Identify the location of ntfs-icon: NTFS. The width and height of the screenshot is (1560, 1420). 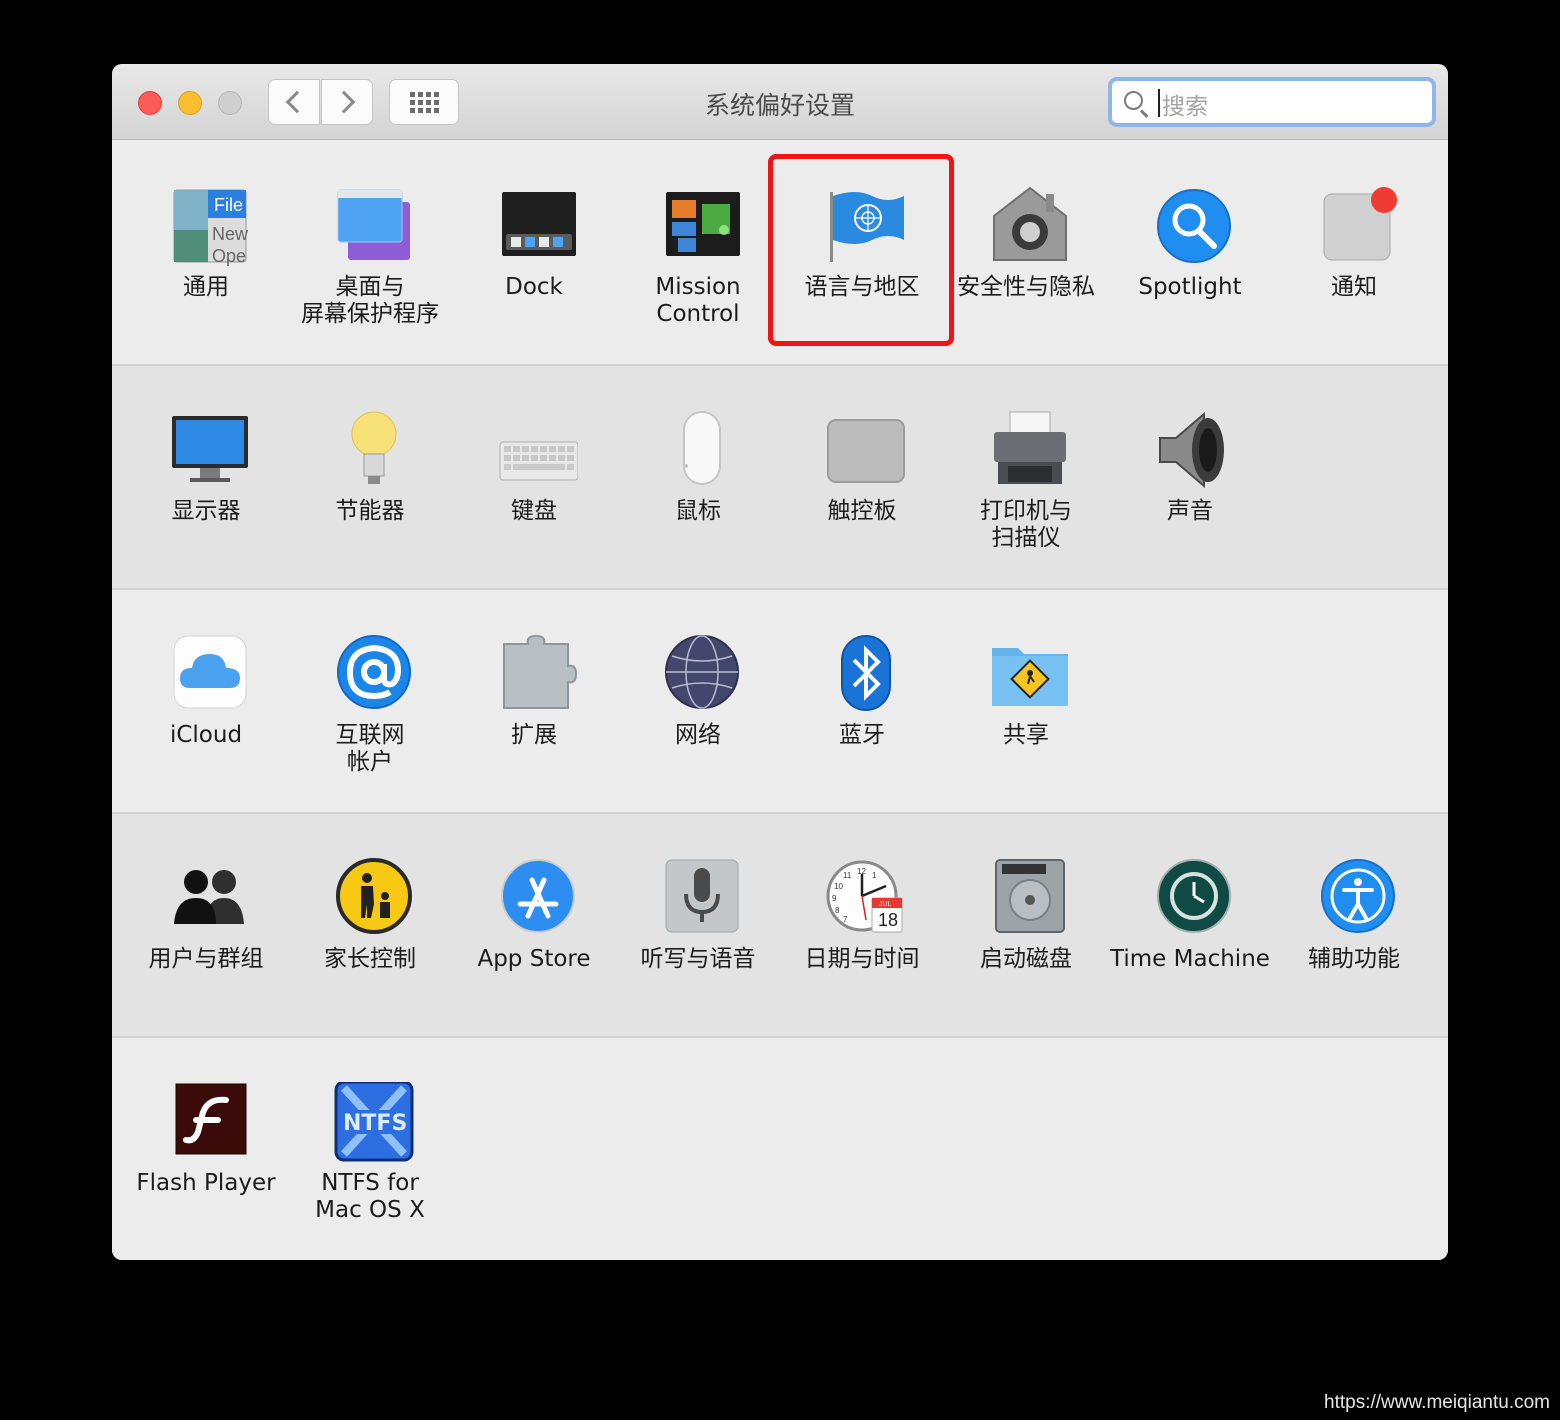
(374, 1122).